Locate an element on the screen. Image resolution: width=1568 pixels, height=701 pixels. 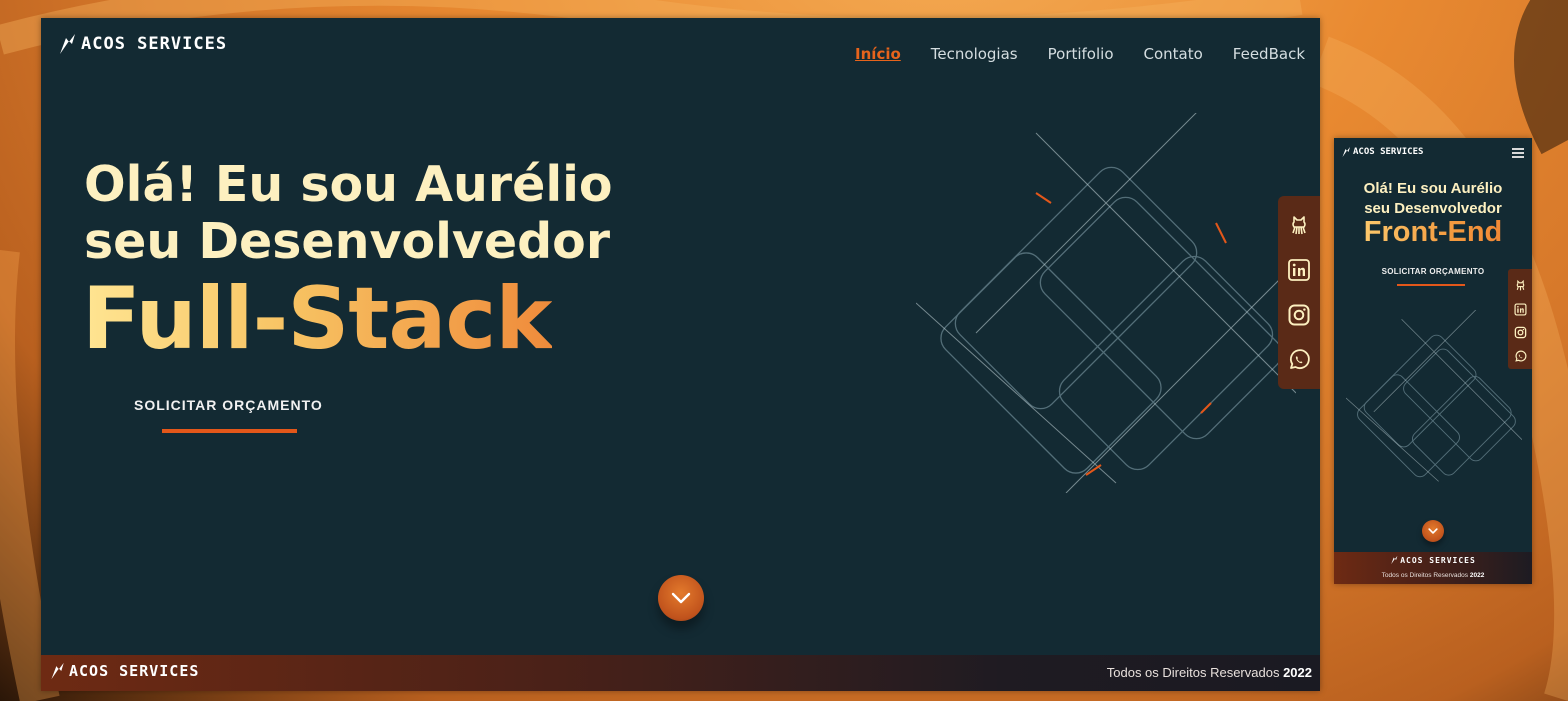
copyright-text: Todos os Direitos Reservados 2022 is located at coordinates (1209, 672).